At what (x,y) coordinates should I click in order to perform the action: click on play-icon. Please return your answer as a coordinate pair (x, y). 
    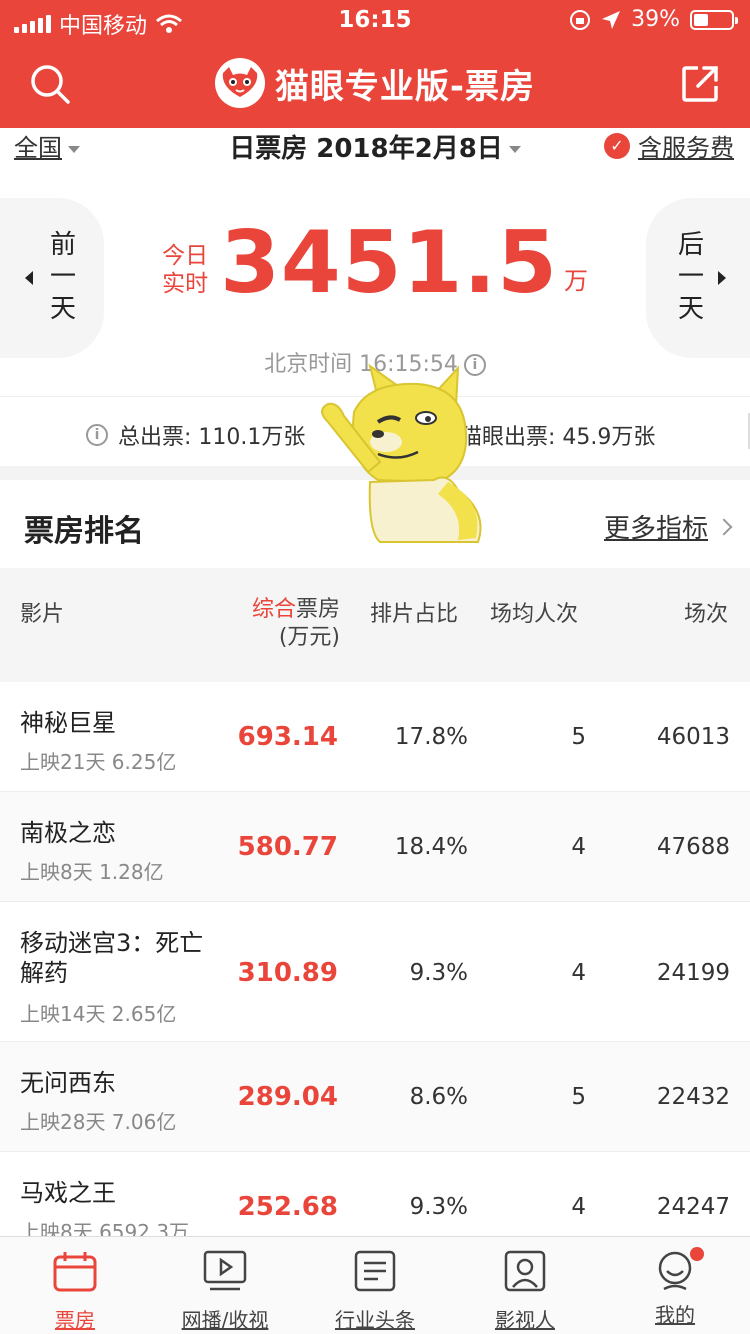
    Looking at the image, I should click on (225, 1270).